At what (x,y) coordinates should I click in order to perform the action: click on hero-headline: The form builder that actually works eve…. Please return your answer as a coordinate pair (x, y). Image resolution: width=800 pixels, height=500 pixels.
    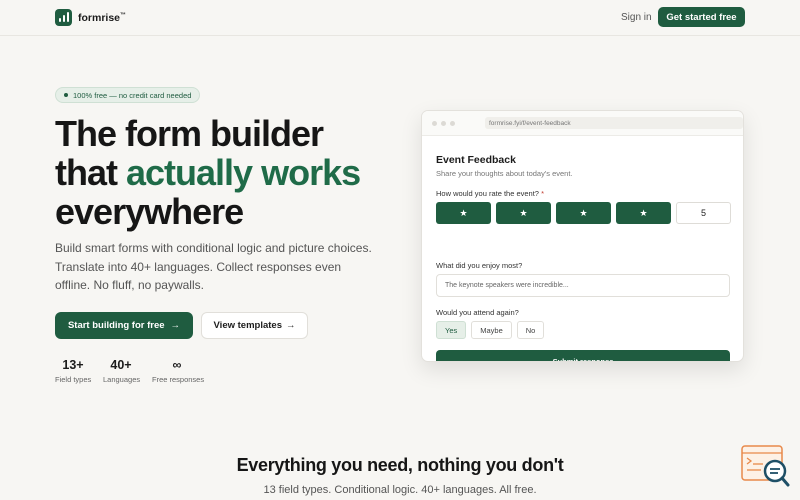
    Looking at the image, I should click on (235, 172).